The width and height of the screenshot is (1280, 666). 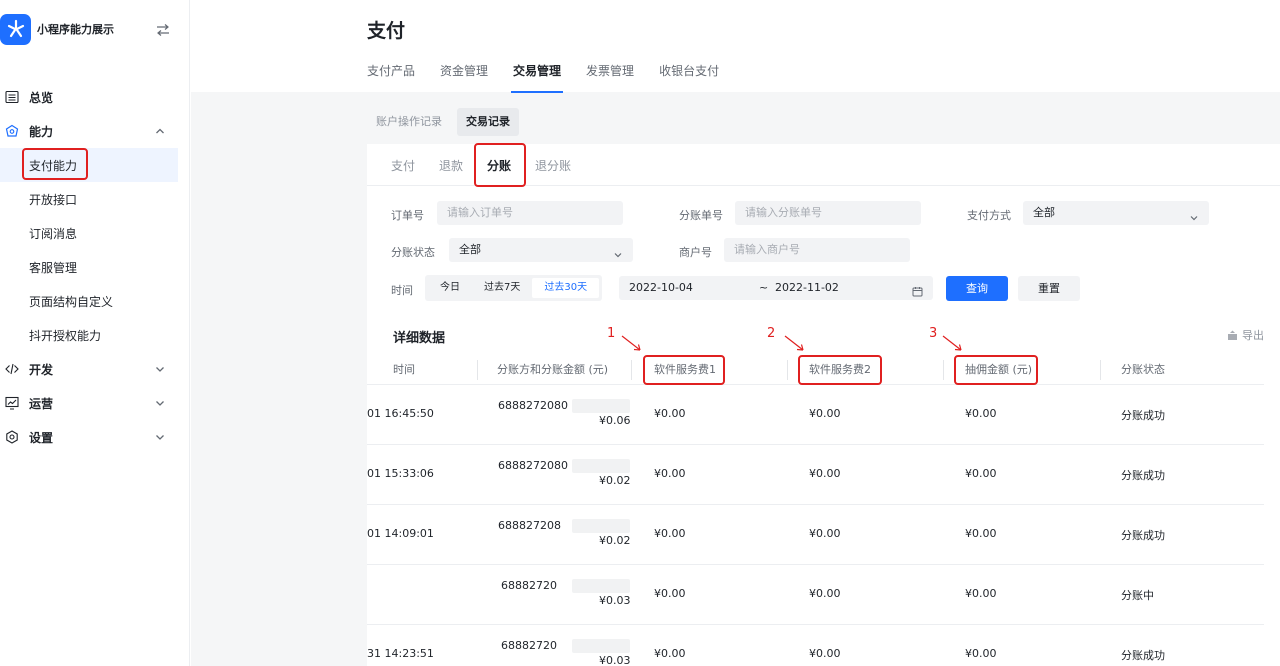 I want to click on order-no-input: 请输入订单号, so click(x=530, y=213).